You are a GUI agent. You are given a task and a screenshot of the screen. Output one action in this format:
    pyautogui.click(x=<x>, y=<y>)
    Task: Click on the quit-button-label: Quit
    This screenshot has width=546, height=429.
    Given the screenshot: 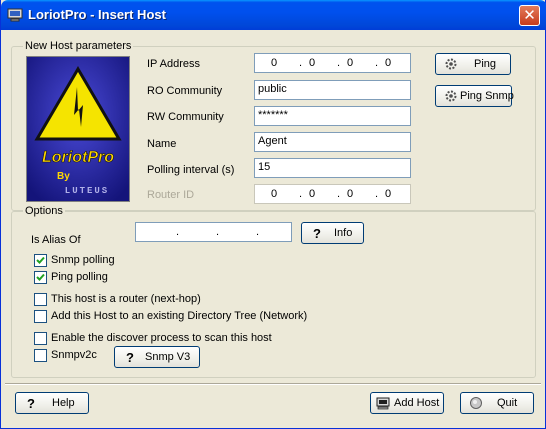 What is the action you would take?
    pyautogui.click(x=507, y=403)
    